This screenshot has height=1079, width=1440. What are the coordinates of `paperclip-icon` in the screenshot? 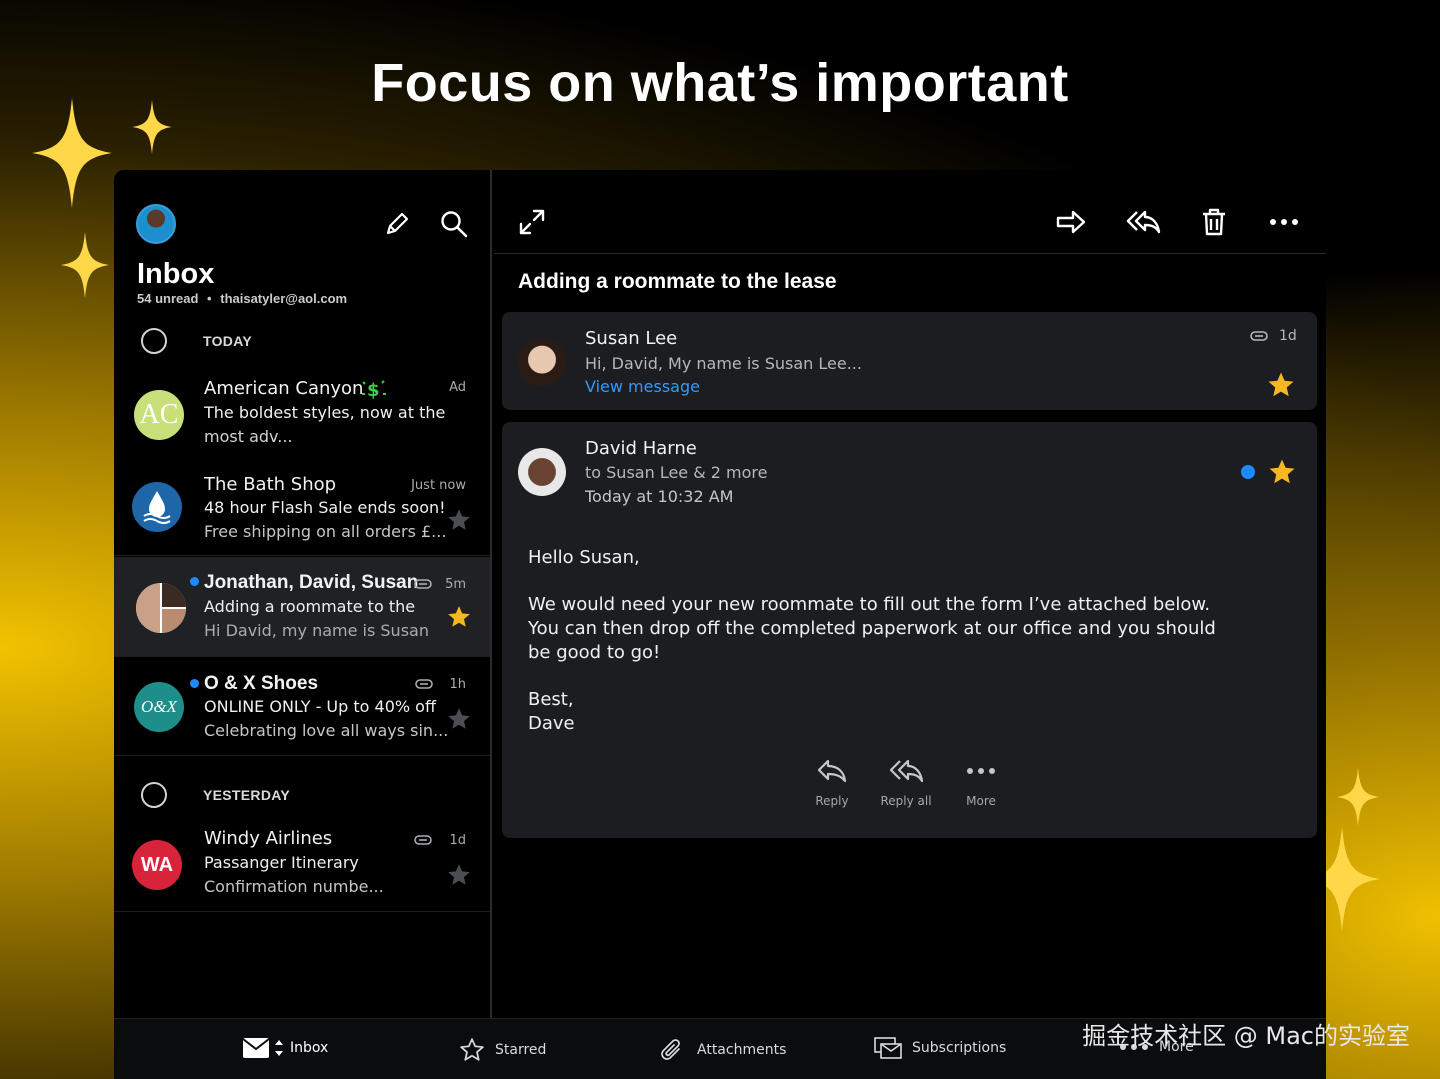 It's located at (670, 1049).